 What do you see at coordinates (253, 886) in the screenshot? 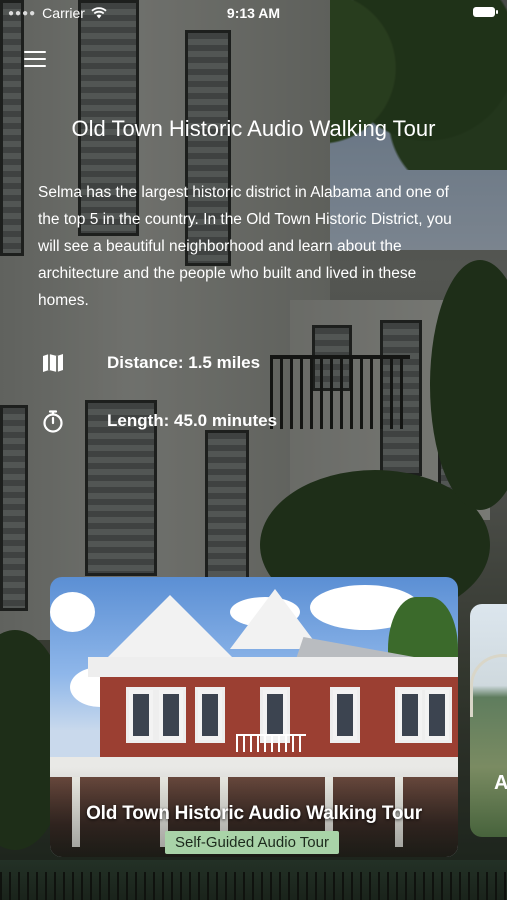
I see `fence` at bounding box center [253, 886].